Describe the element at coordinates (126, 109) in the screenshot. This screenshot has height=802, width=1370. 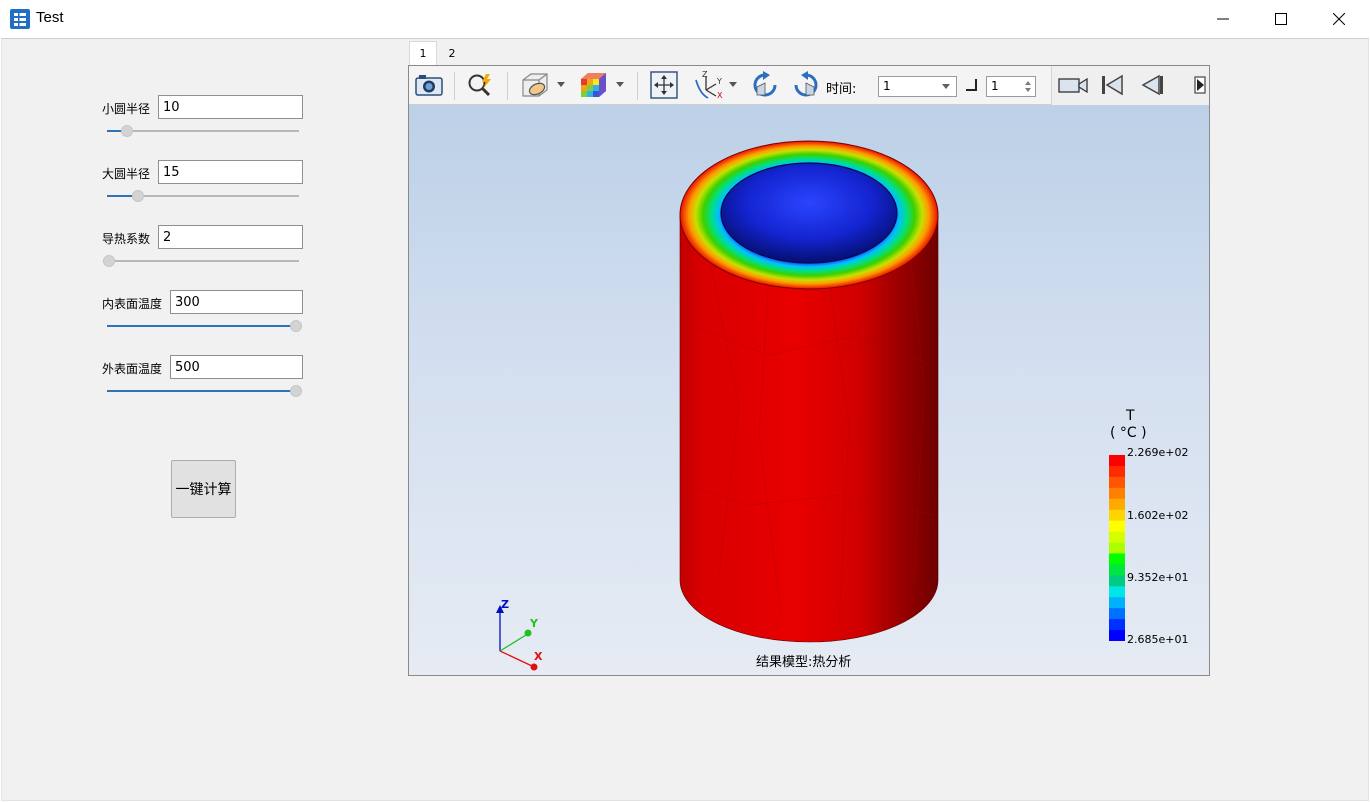
I see `param-label-small-radius: 小圆半径` at that location.